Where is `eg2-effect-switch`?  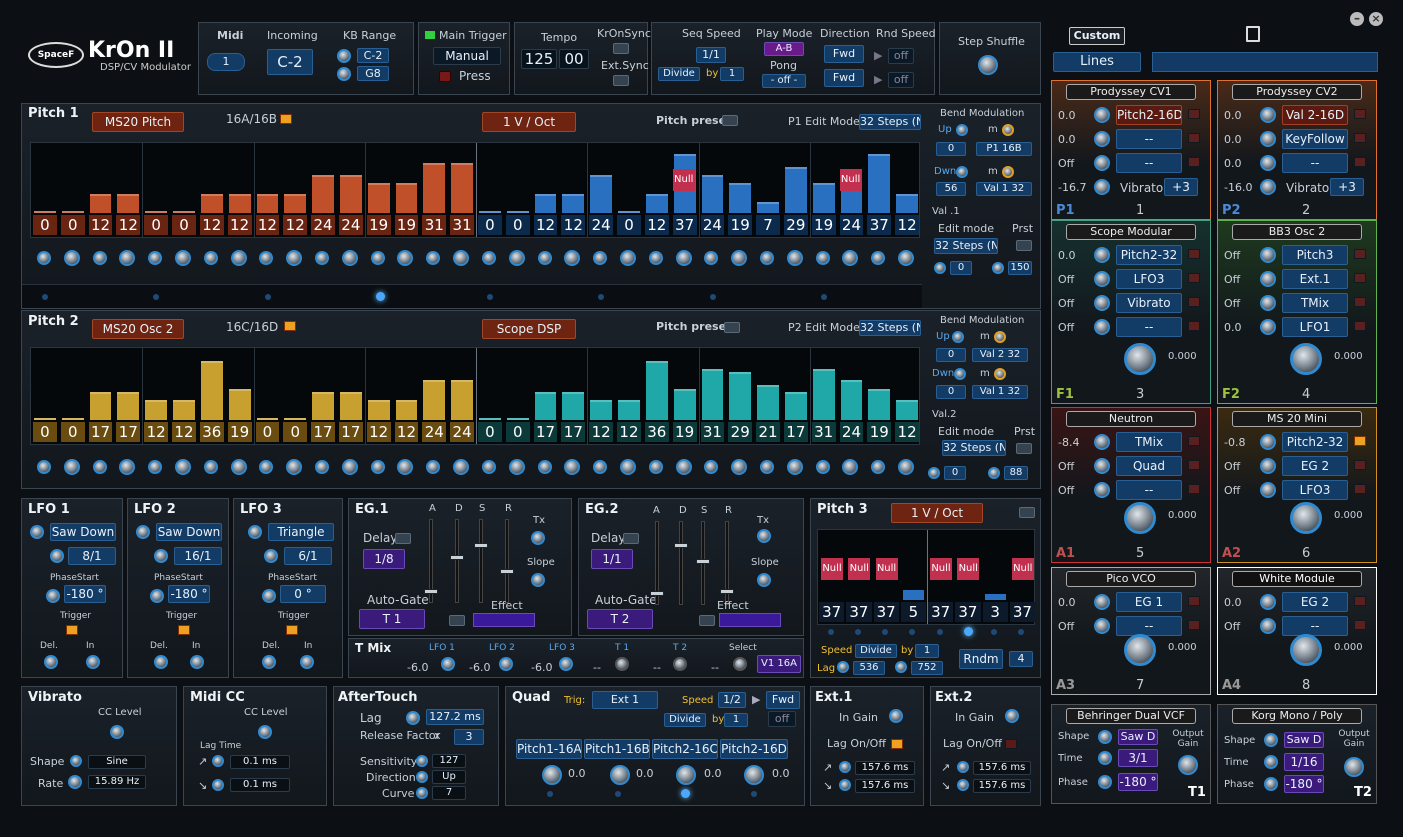 eg2-effect-switch is located at coordinates (707, 620).